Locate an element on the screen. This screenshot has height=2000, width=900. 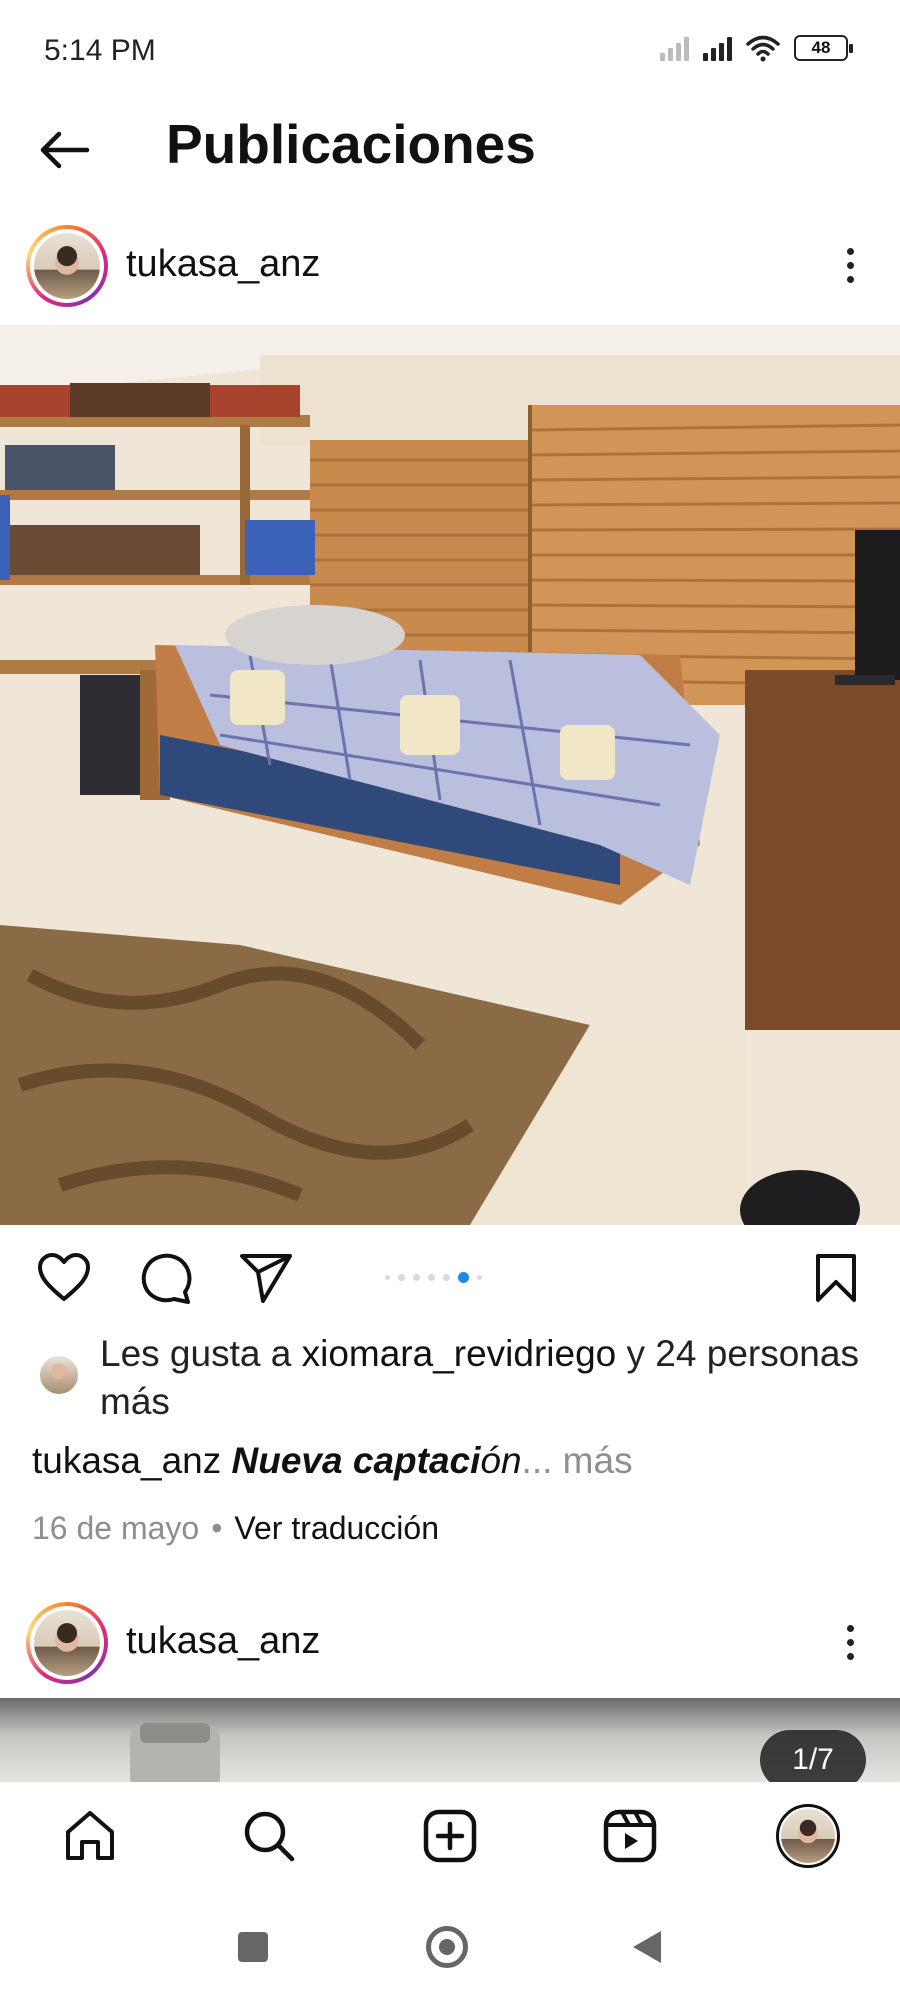
signal-strong-icon is located at coordinates (717, 48).